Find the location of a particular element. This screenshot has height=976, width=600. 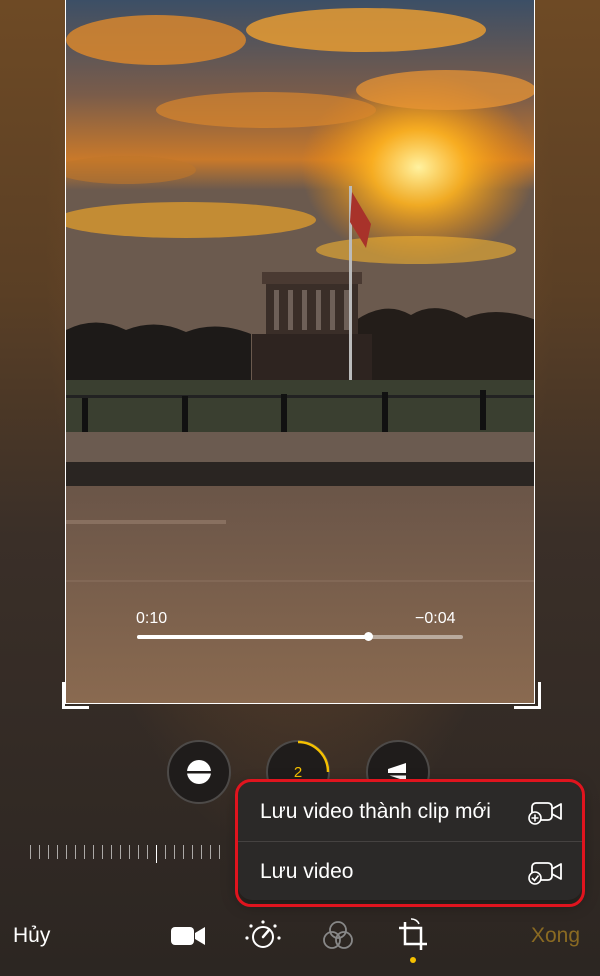

save-video-label: Lưu video is located at coordinates (307, 871).